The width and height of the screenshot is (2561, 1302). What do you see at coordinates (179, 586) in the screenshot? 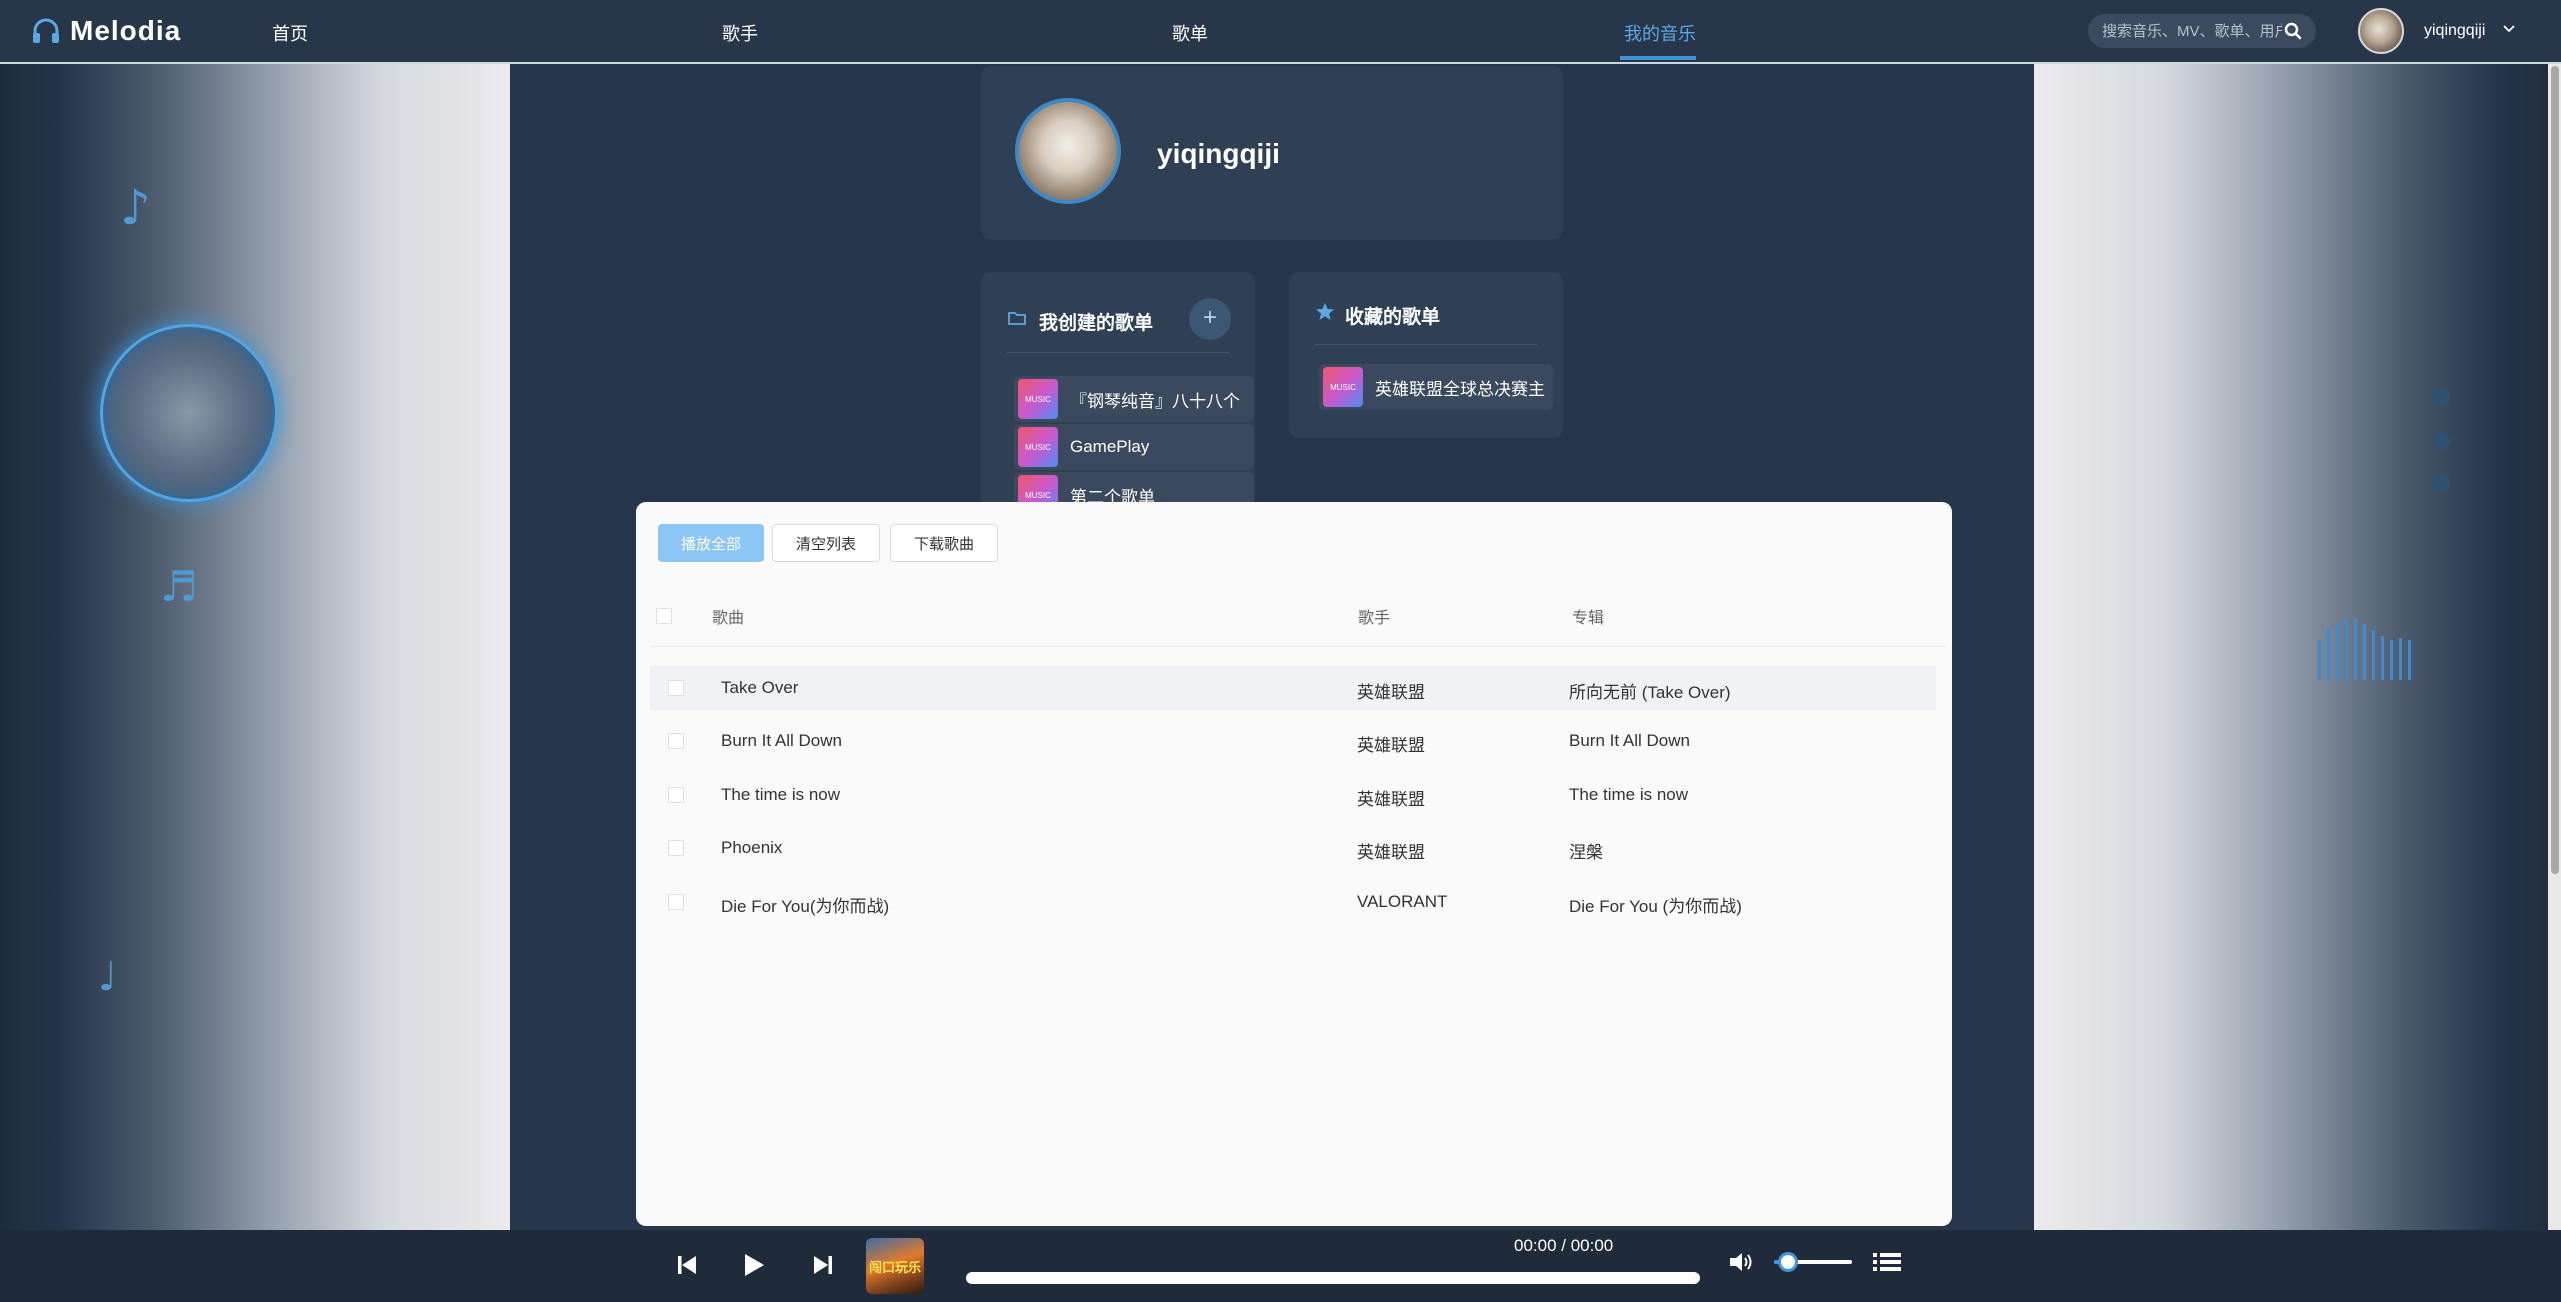
I see `music-note-icon: ♬` at bounding box center [179, 586].